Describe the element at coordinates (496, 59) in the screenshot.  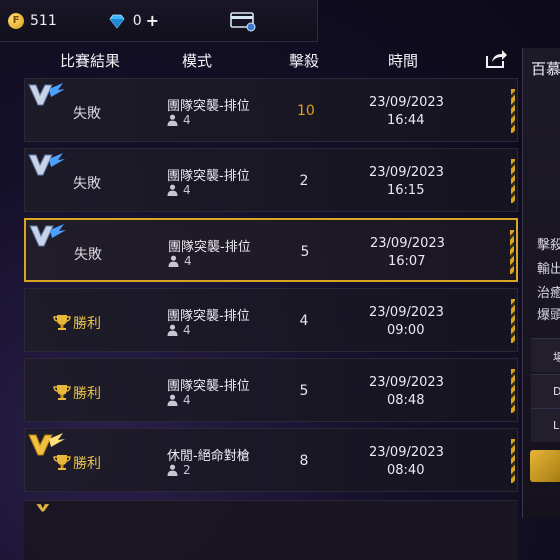
I see `share-icon` at that location.